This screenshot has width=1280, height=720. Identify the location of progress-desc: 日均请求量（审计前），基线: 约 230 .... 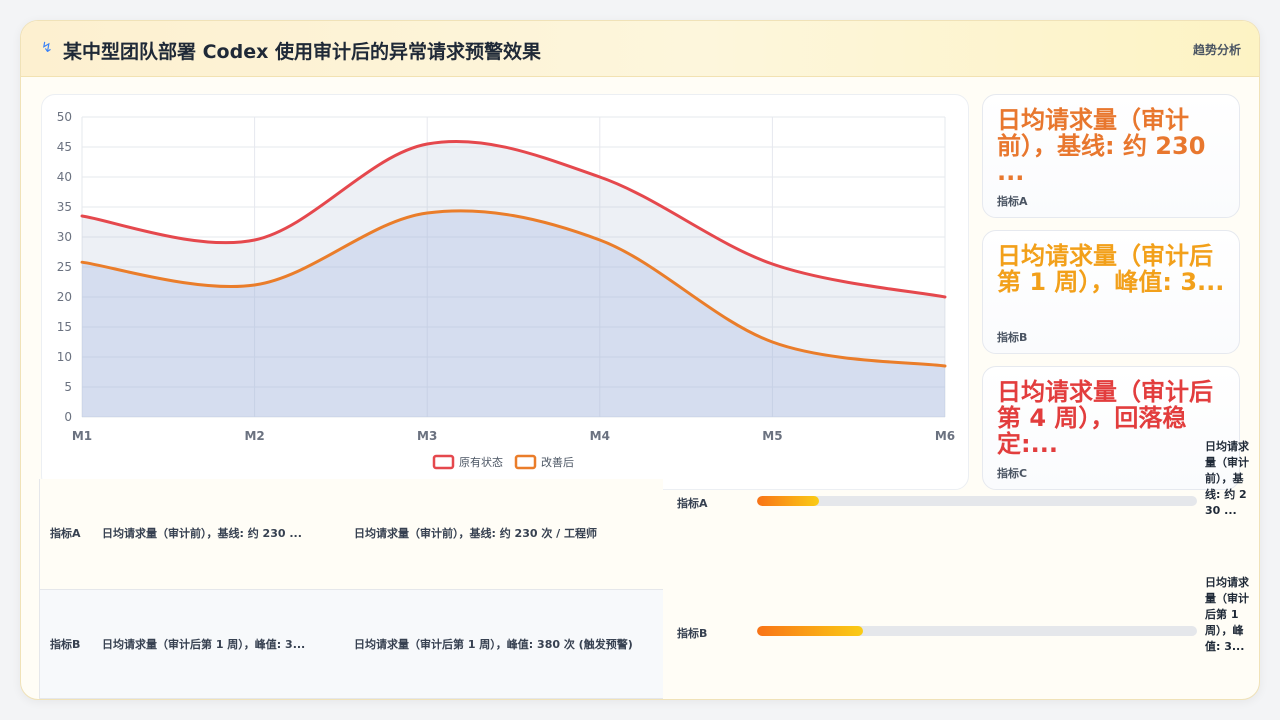
(1227, 478).